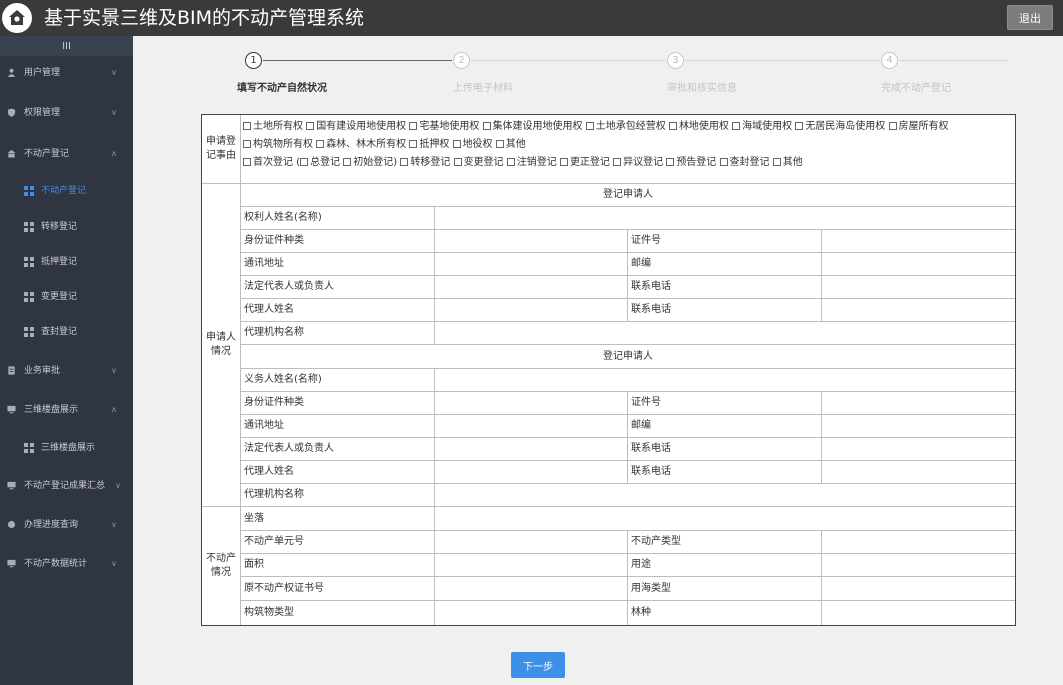  Describe the element at coordinates (725, 287) in the screenshot. I see `phone-label: 联系电话` at that location.